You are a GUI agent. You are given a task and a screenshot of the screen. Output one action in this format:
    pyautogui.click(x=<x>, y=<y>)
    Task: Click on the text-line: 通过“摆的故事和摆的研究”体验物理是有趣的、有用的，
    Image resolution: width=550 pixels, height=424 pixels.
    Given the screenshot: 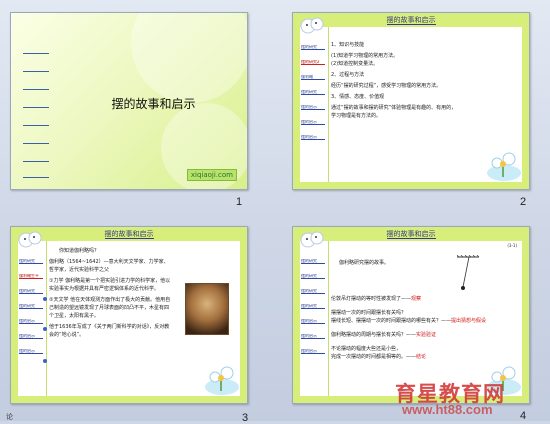 What is the action you would take?
    pyautogui.click(x=394, y=108)
    